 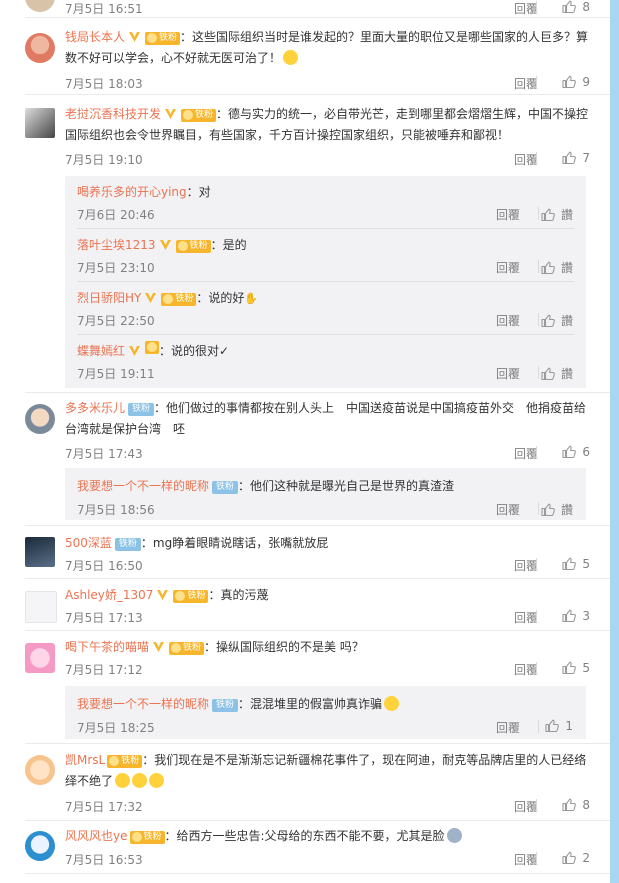 I want to click on comment-time: 7月5日 16:50, so click(x=104, y=566).